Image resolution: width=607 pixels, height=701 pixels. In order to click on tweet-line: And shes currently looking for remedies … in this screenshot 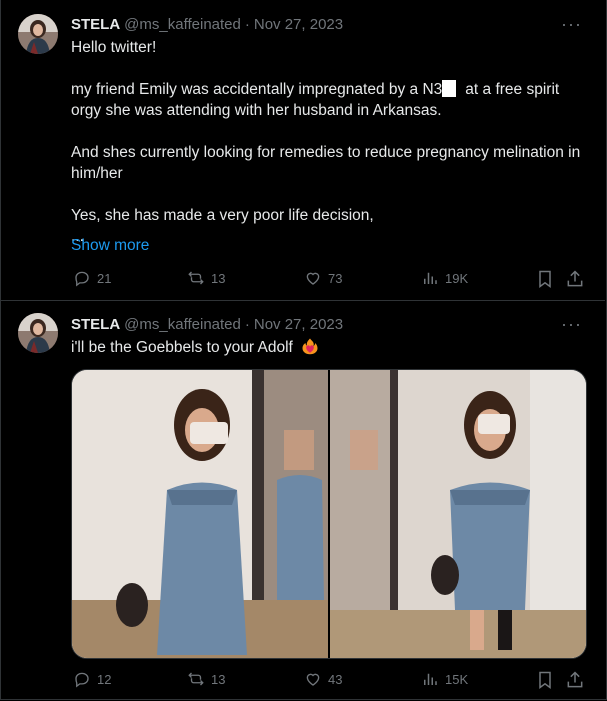, I will do `click(326, 163)`.